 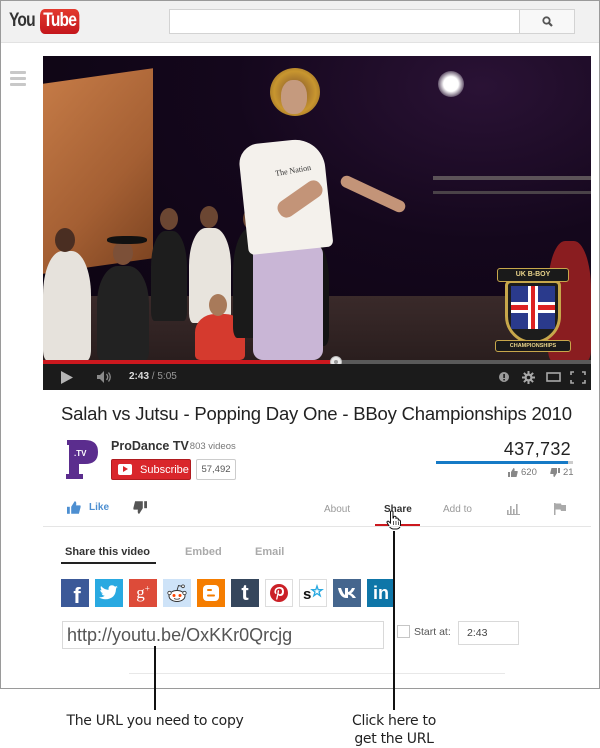 I want to click on youtube-logo: You Tube, so click(x=48, y=21).